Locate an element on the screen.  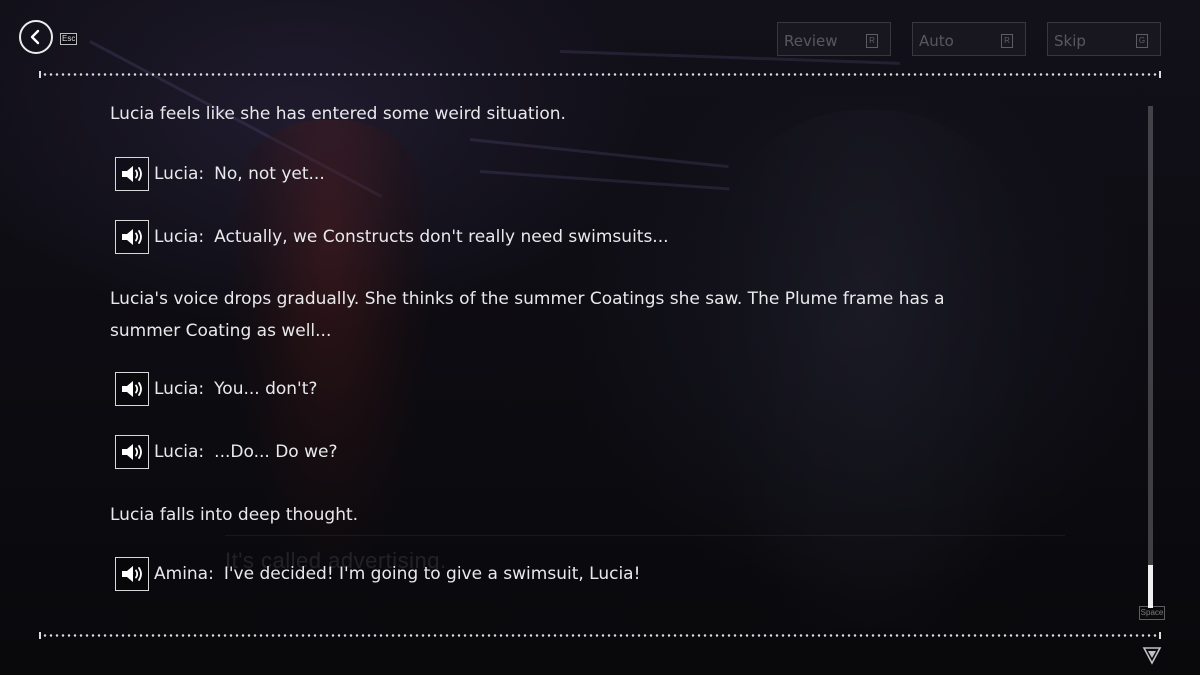
bottom-divider is located at coordinates (600, 635).